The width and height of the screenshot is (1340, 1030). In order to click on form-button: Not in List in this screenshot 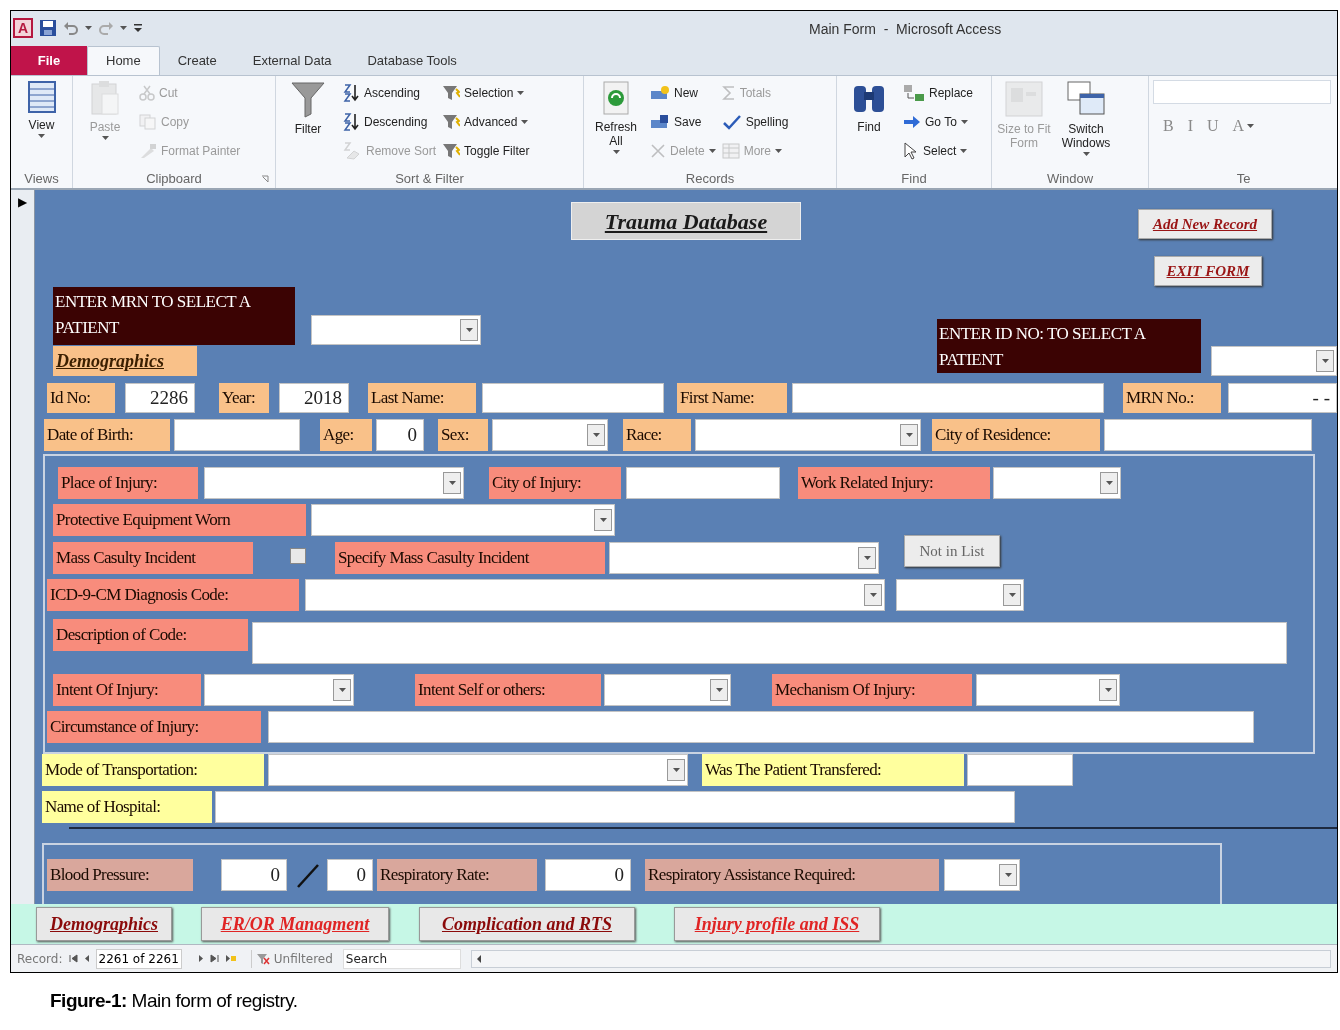, I will do `click(952, 551)`.